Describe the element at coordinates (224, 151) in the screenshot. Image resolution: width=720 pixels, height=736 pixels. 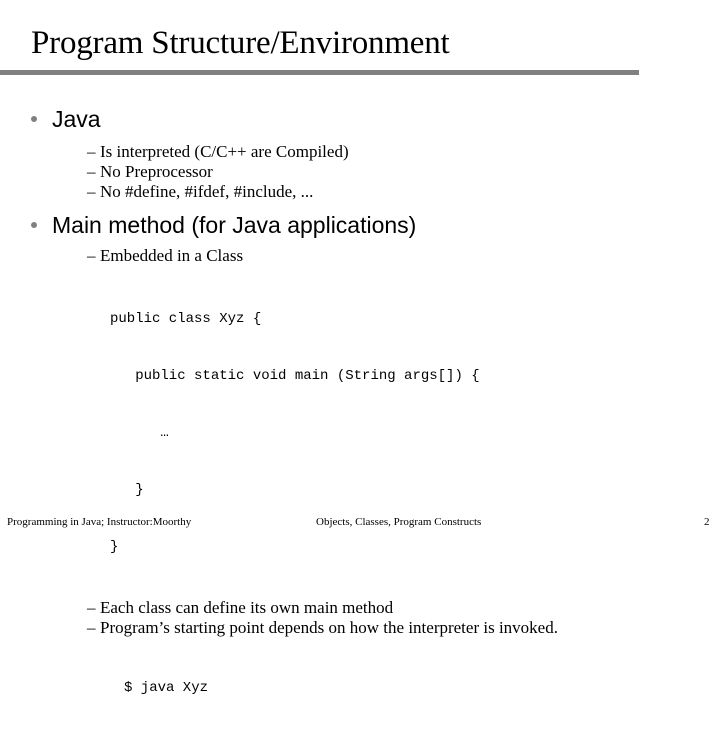
I see `sub-bullet-label: Is interpreted (C/C++ are Compiled)` at that location.